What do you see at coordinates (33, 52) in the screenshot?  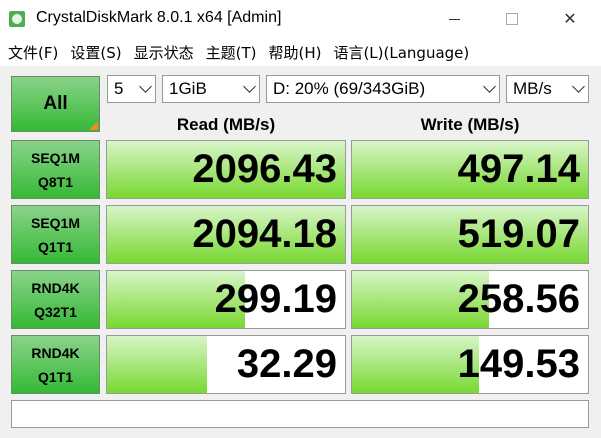 I see `menu-file: 文件(F)` at bounding box center [33, 52].